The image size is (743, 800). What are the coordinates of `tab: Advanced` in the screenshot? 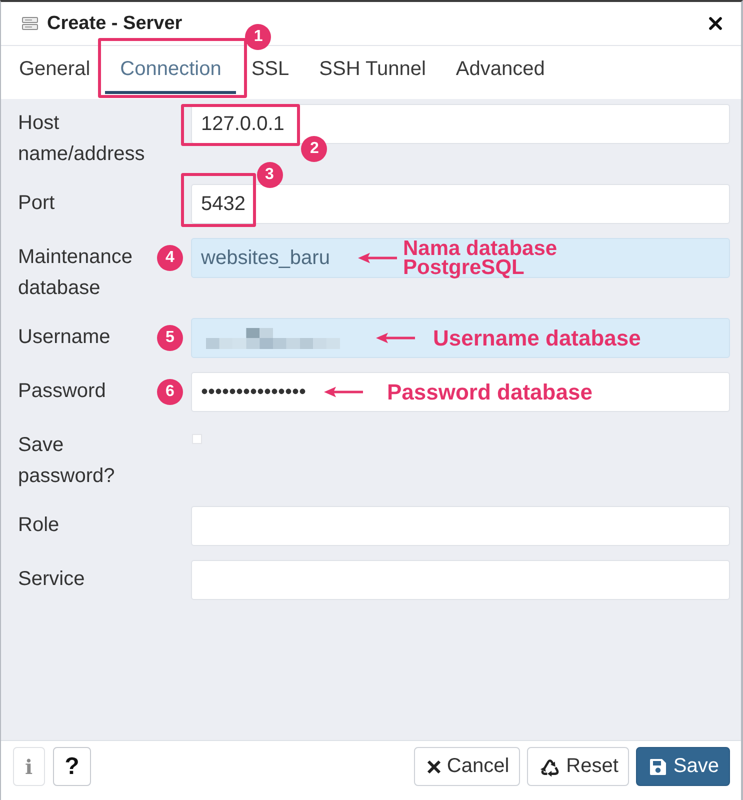 It's located at (500, 70).